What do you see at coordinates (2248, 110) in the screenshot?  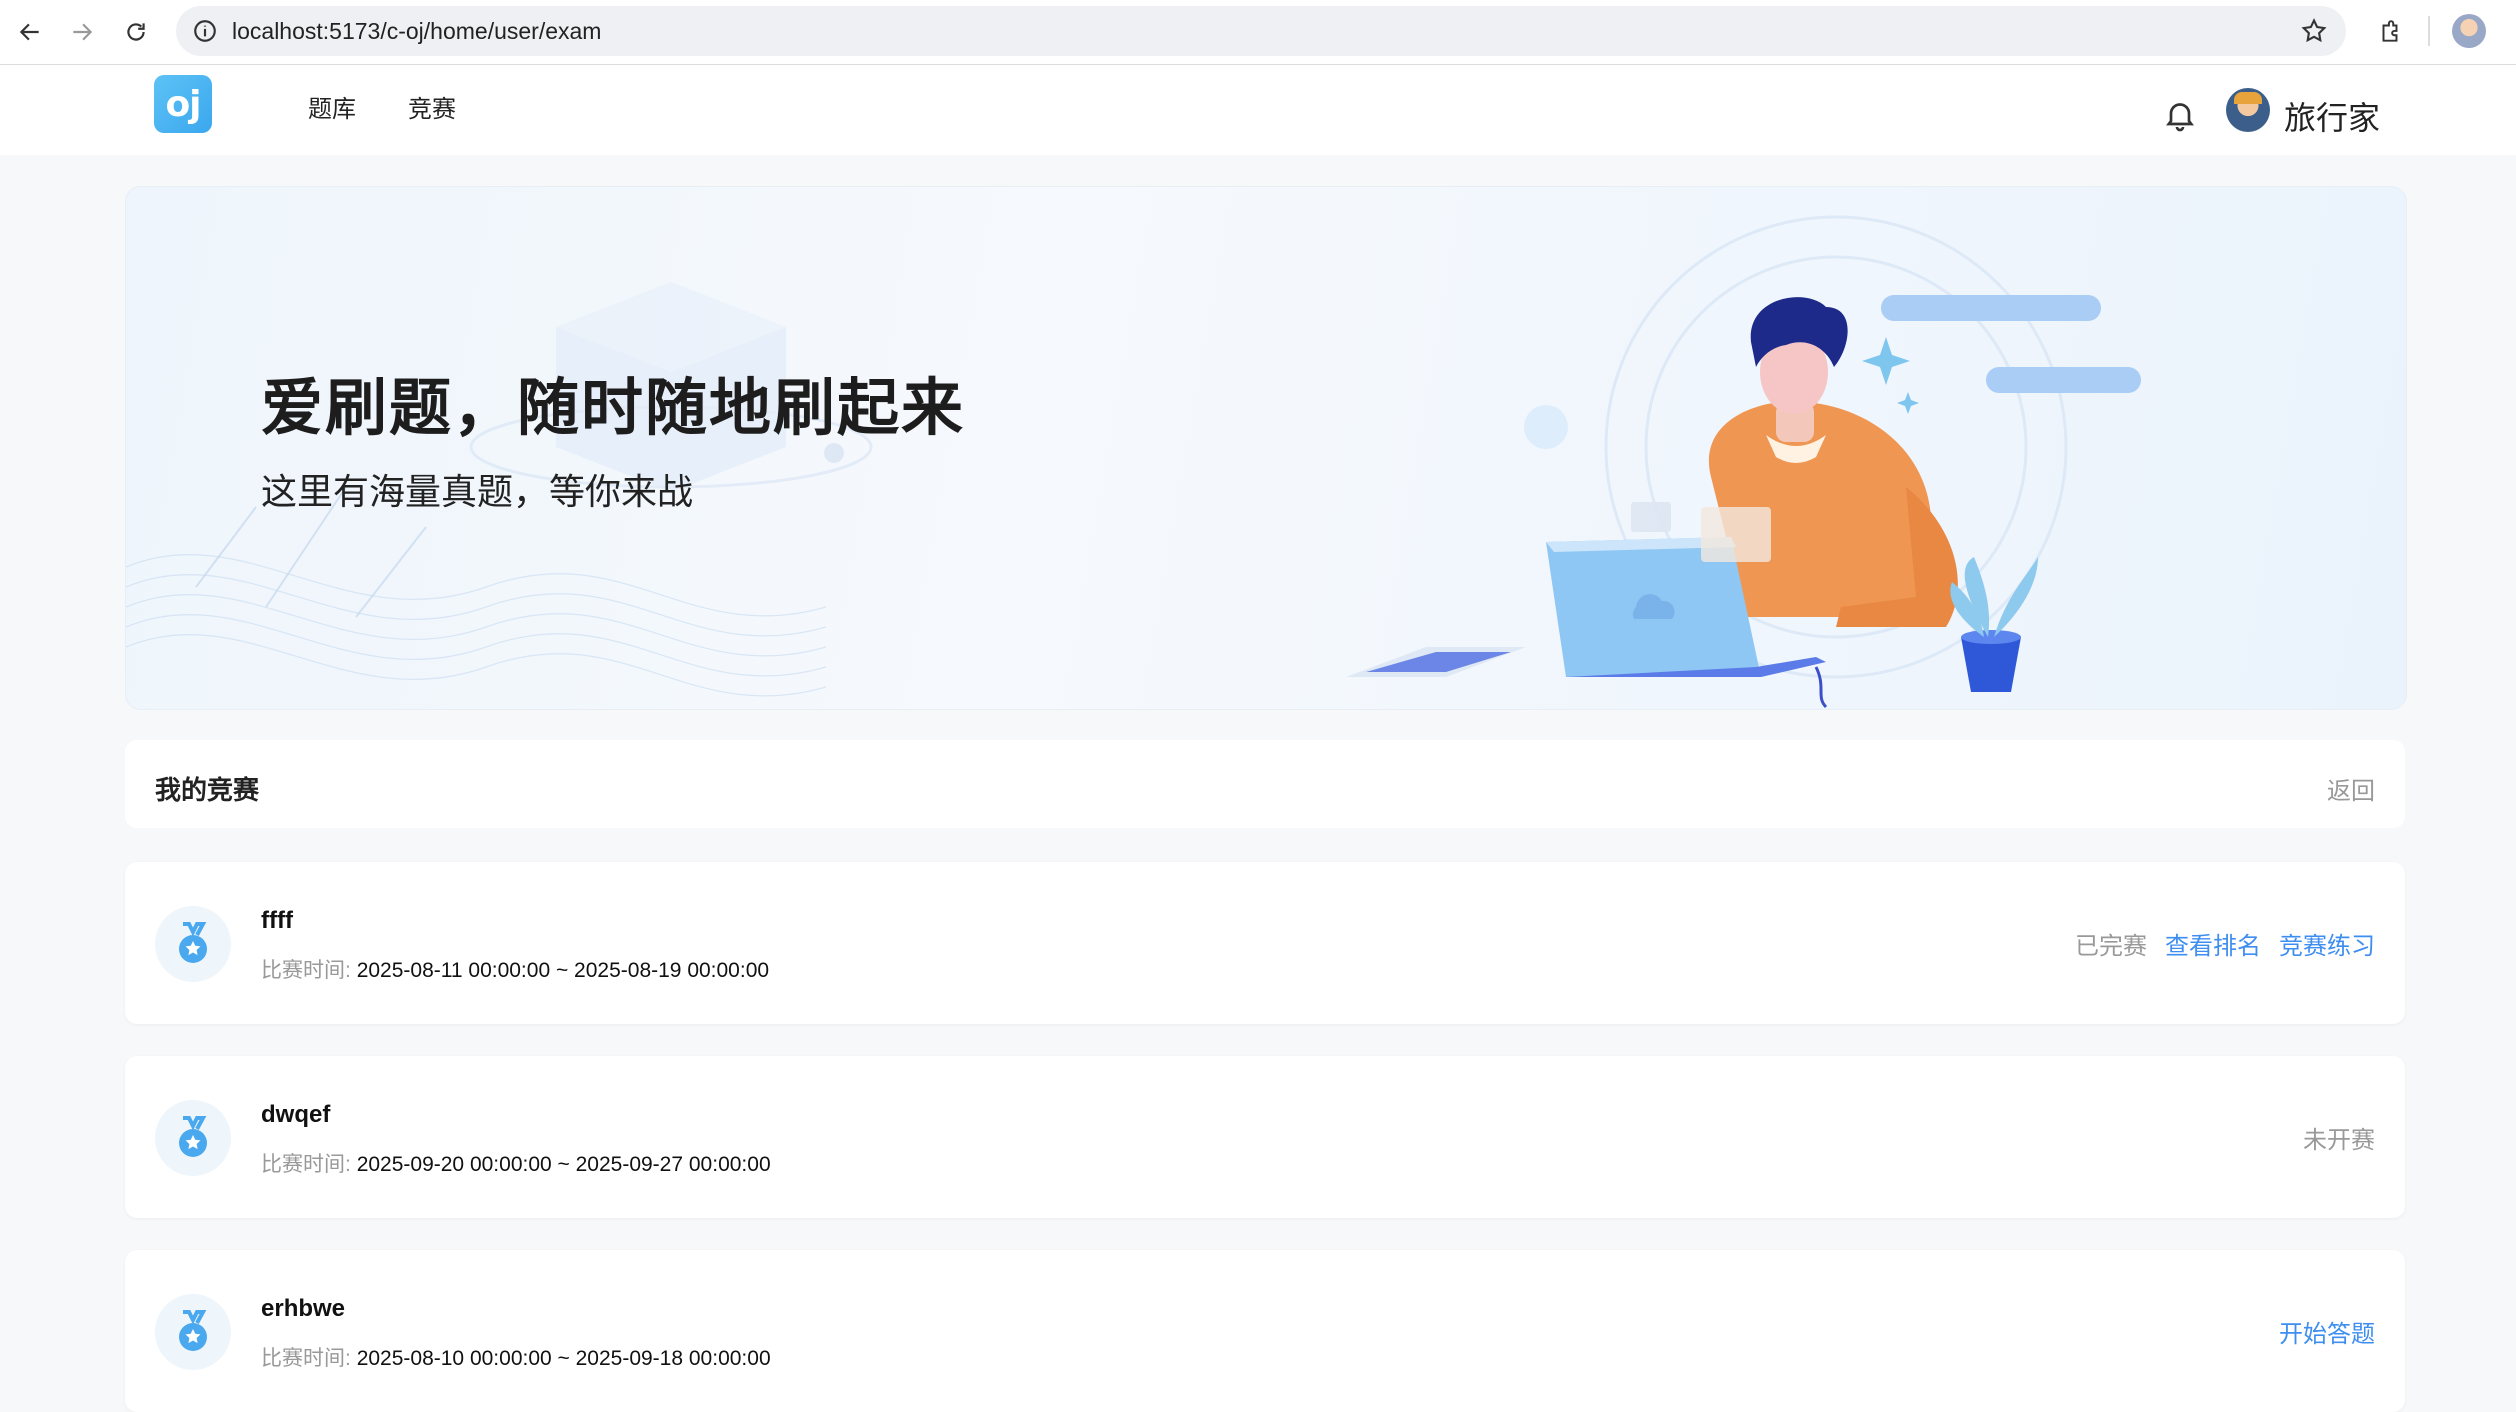 I see `avatar` at bounding box center [2248, 110].